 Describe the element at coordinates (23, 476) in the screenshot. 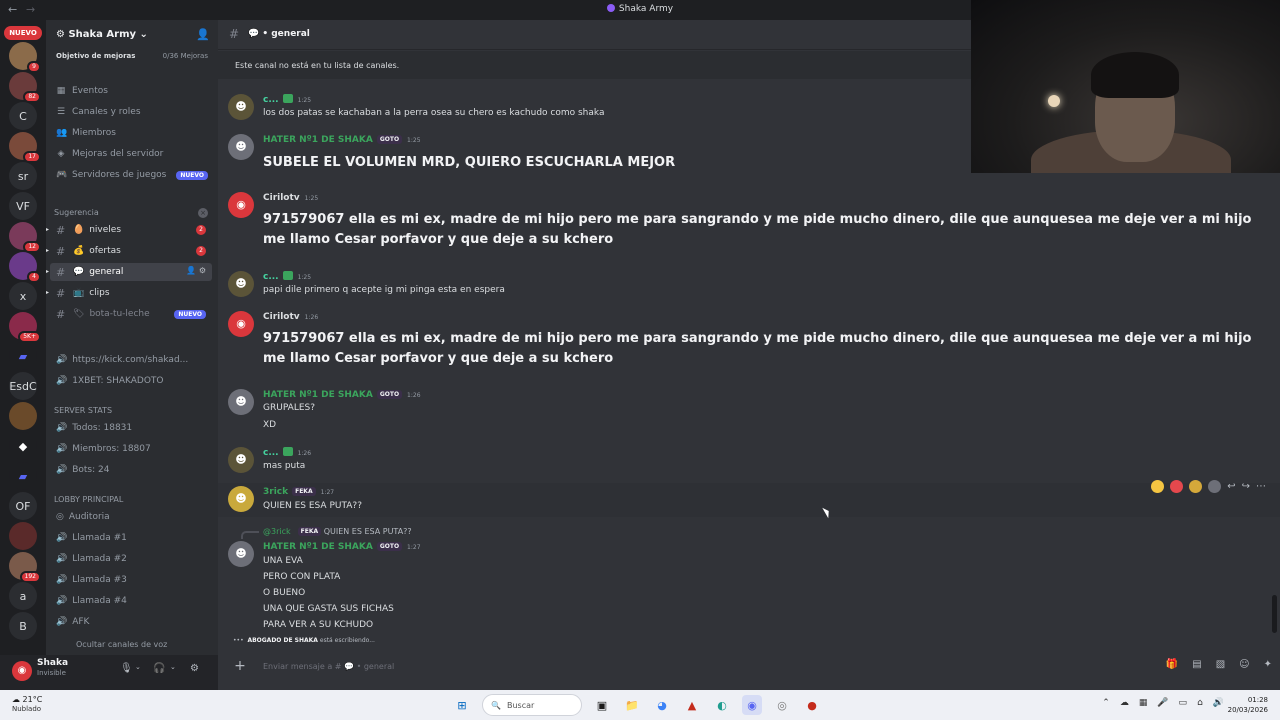

I see `folder-icon: ▰` at that location.